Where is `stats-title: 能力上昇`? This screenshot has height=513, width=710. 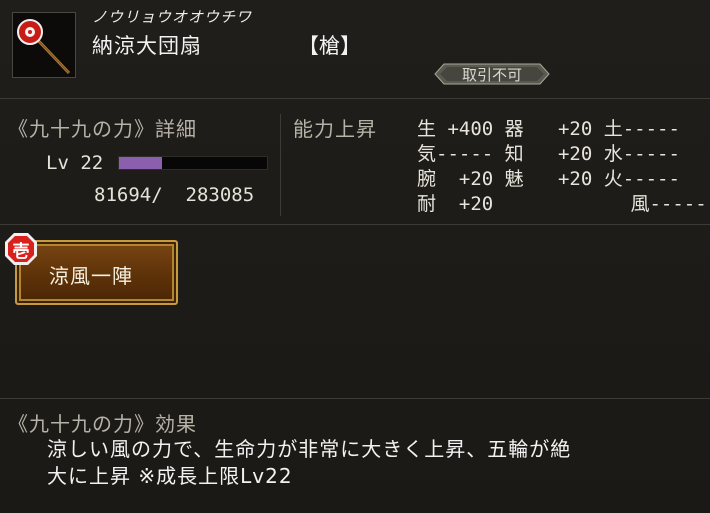
stats-title: 能力上昇 is located at coordinates (335, 129).